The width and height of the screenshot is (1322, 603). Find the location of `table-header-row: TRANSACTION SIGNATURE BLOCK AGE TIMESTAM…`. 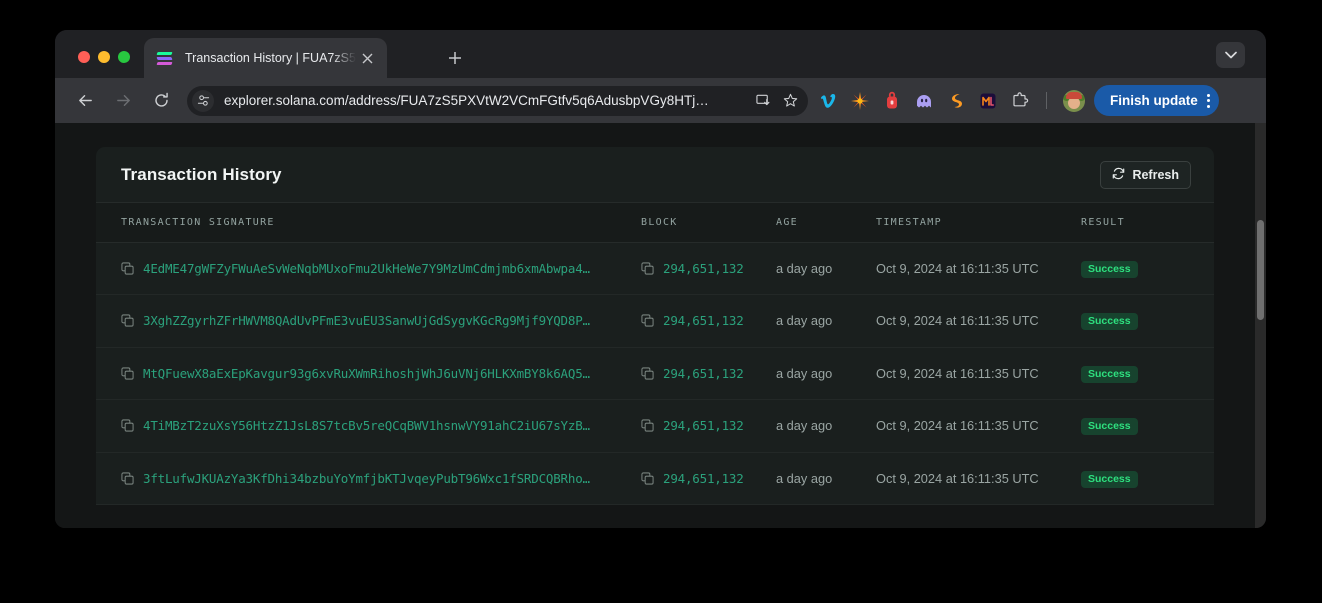

table-header-row: TRANSACTION SIGNATURE BLOCK AGE TIMESTAM… is located at coordinates (655, 223).